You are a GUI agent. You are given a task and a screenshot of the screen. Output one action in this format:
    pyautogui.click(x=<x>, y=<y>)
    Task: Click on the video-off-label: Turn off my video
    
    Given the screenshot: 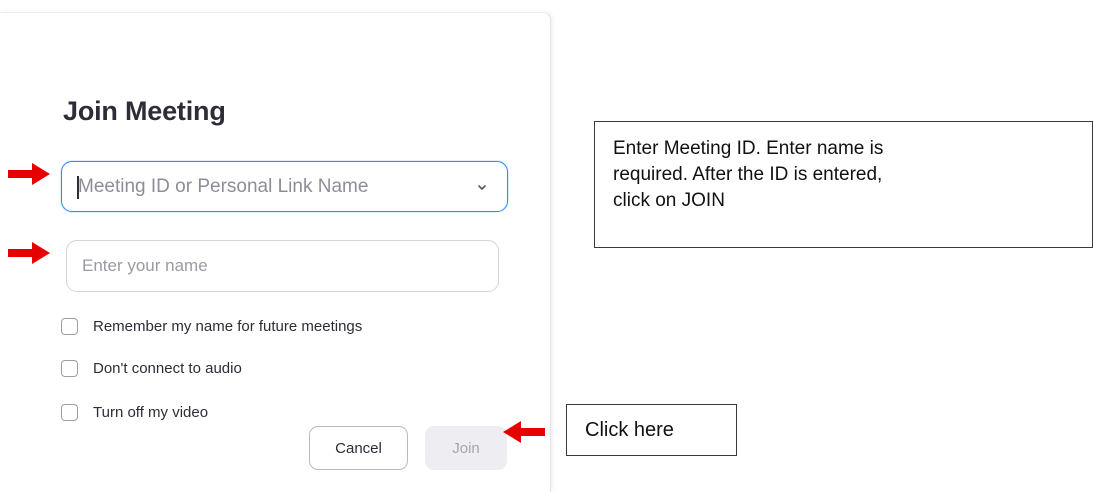 What is the action you would take?
    pyautogui.click(x=151, y=412)
    